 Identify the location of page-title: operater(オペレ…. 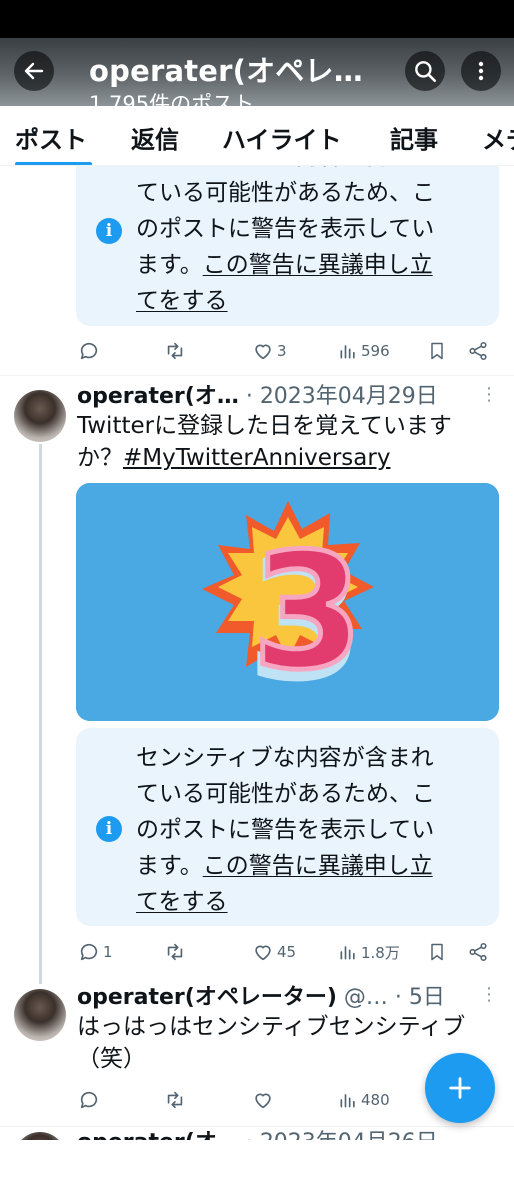
(226, 71).